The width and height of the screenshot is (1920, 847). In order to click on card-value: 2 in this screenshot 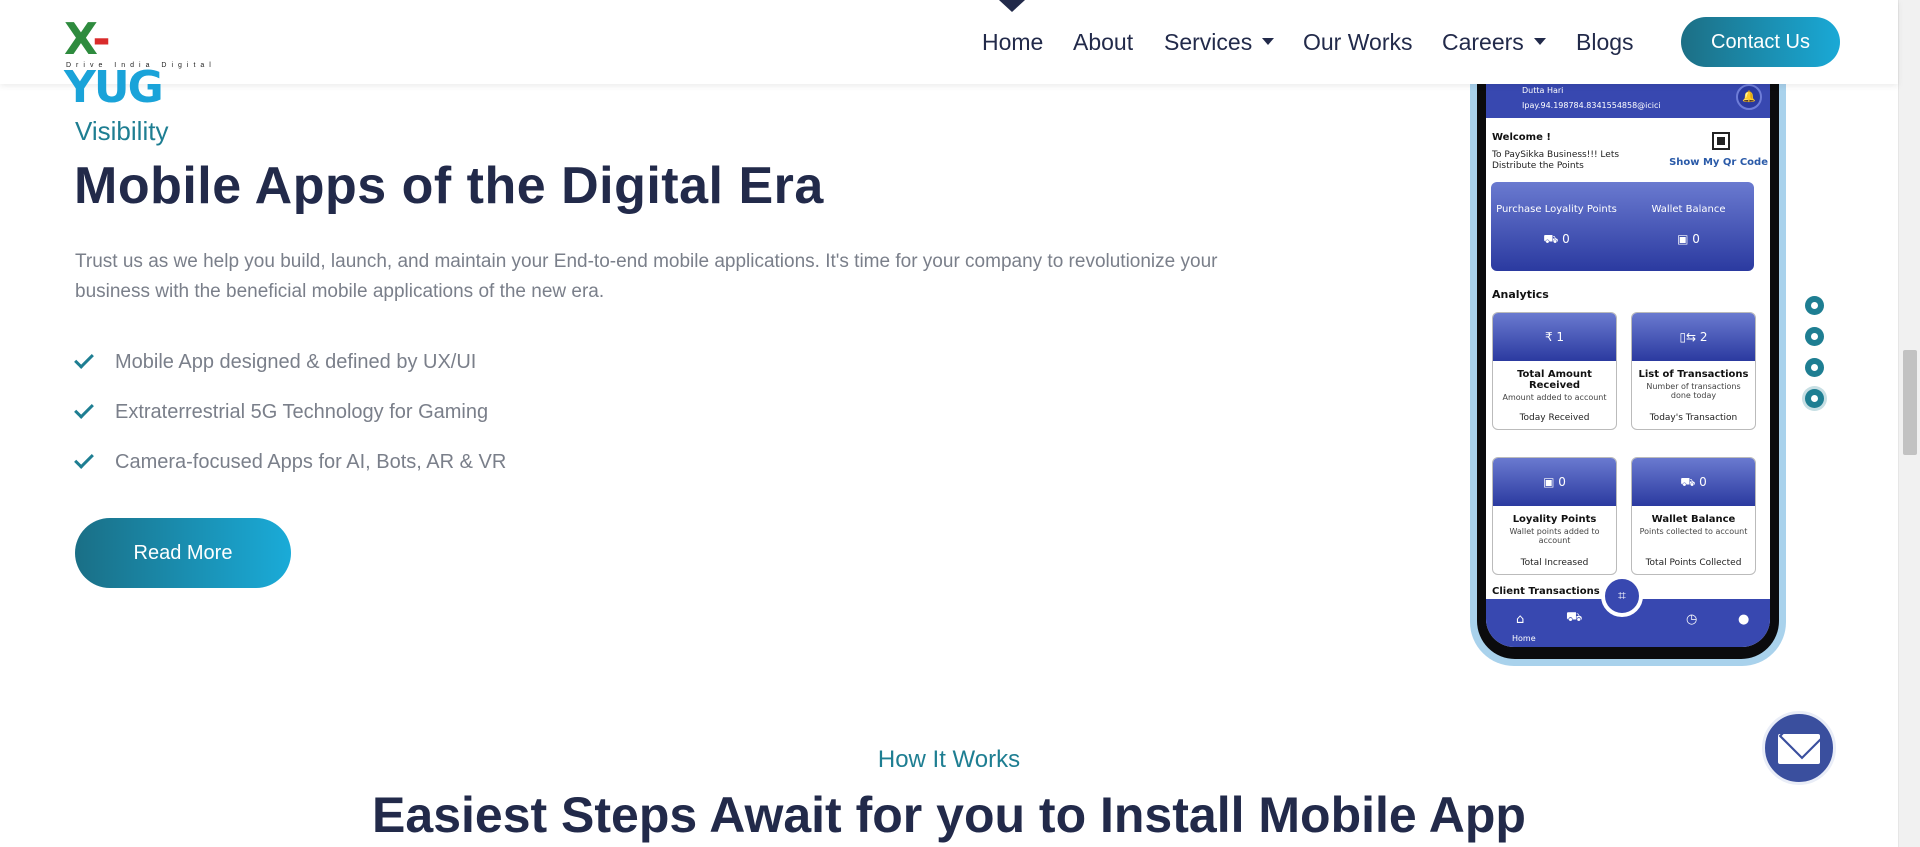, I will do `click(1703, 337)`.